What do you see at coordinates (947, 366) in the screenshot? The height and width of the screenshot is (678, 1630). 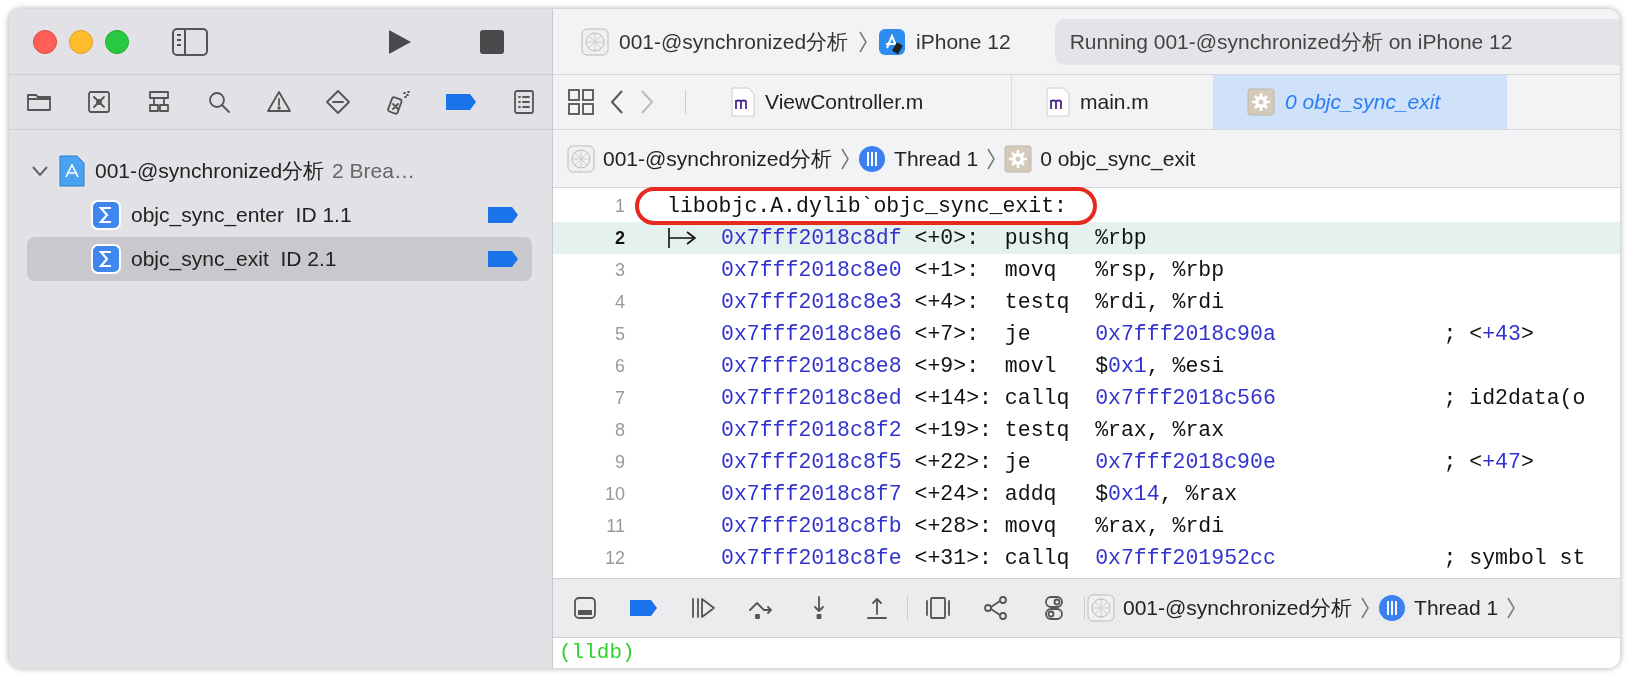 I see `instruction-offset: <+9>:` at bounding box center [947, 366].